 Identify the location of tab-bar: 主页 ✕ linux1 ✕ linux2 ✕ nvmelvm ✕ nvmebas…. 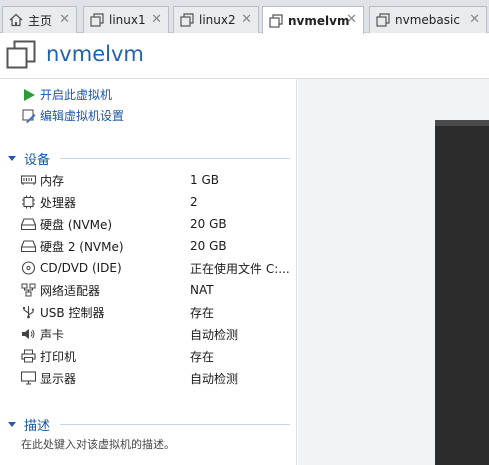
(244, 17).